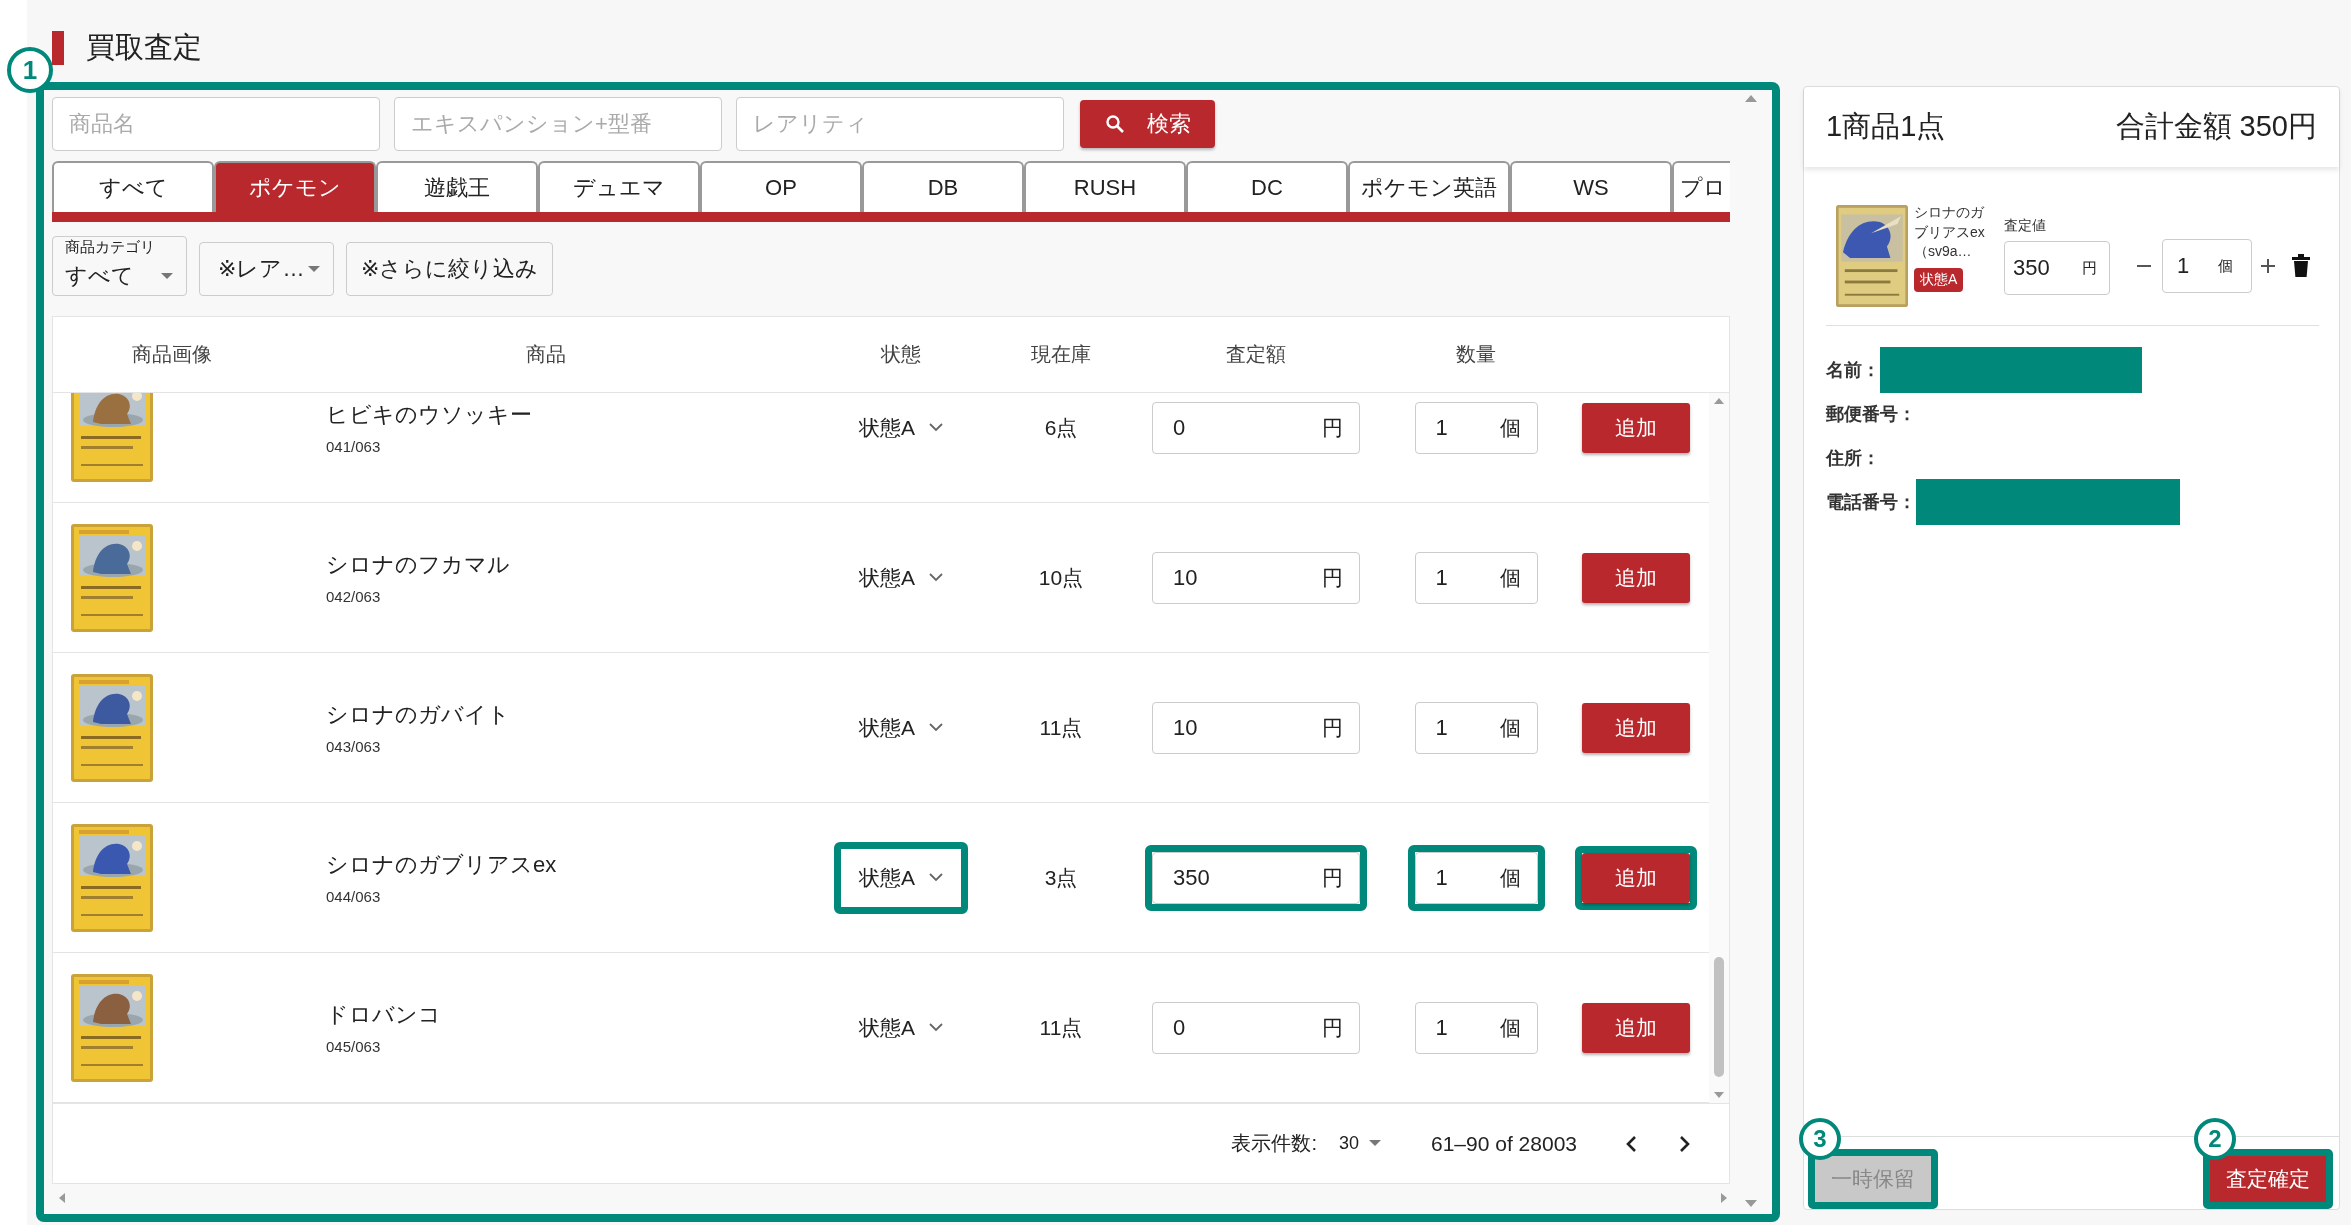 The image size is (2351, 1225). I want to click on product-name: シロナのガバイト, so click(418, 715).